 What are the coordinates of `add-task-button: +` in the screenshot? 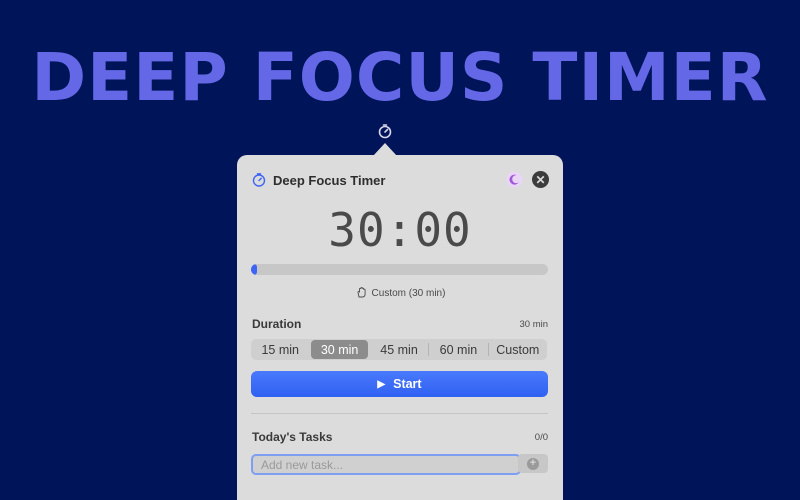 It's located at (533, 463).